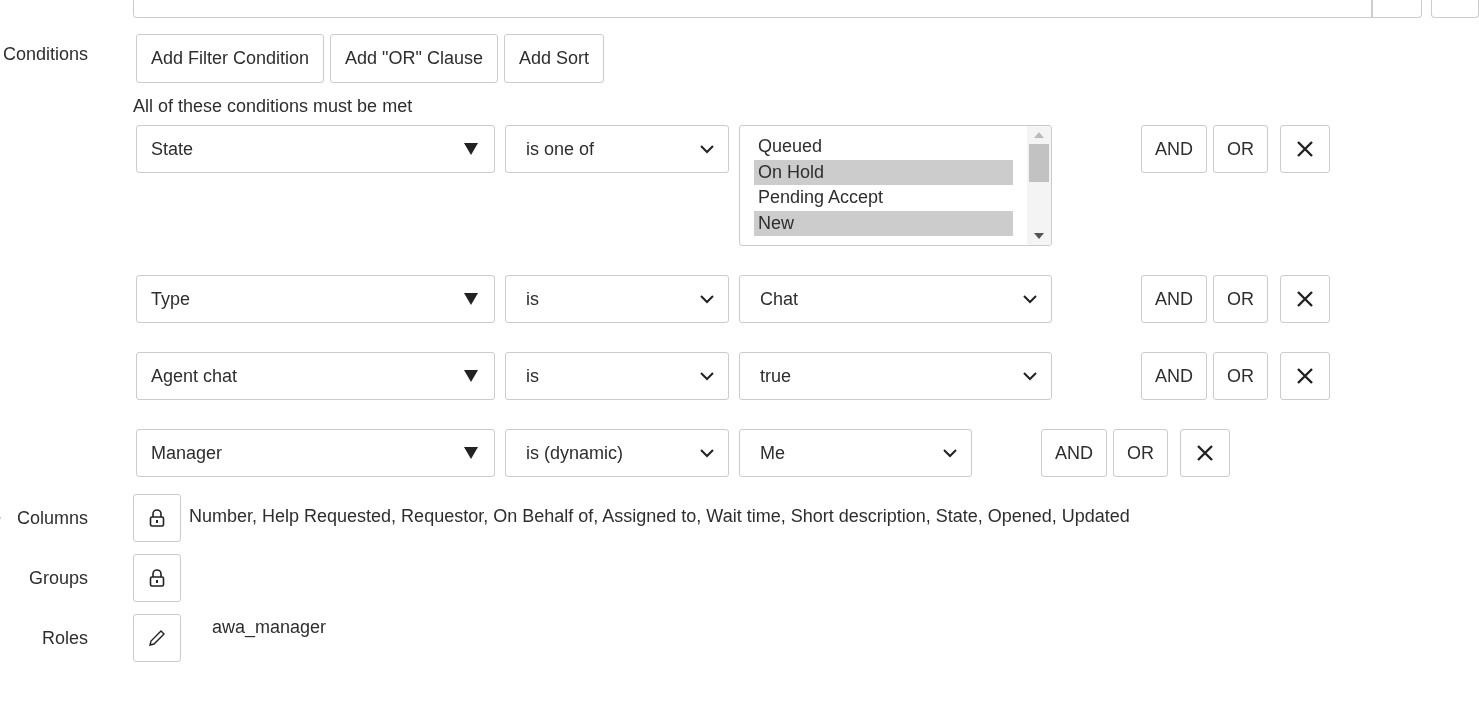 The height and width of the screenshot is (726, 1479). What do you see at coordinates (315, 299) in the screenshot?
I see `field-select: Type` at bounding box center [315, 299].